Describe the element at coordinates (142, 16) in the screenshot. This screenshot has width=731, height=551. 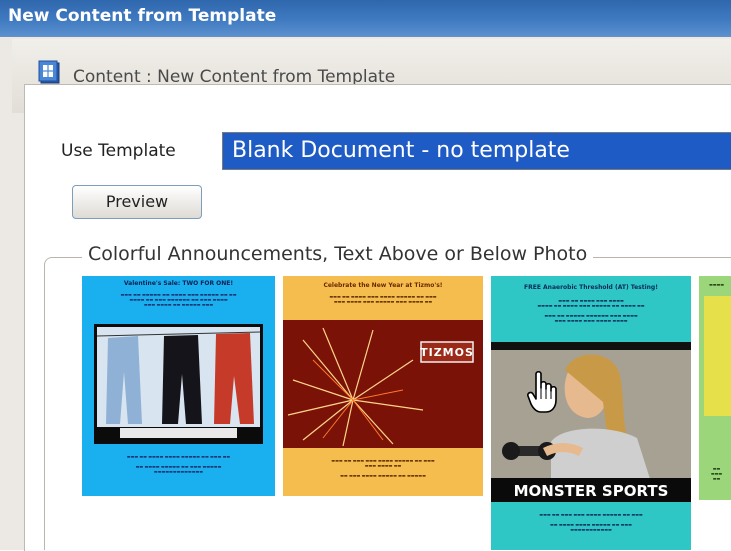
I see `window-title: New Content from Template` at that location.